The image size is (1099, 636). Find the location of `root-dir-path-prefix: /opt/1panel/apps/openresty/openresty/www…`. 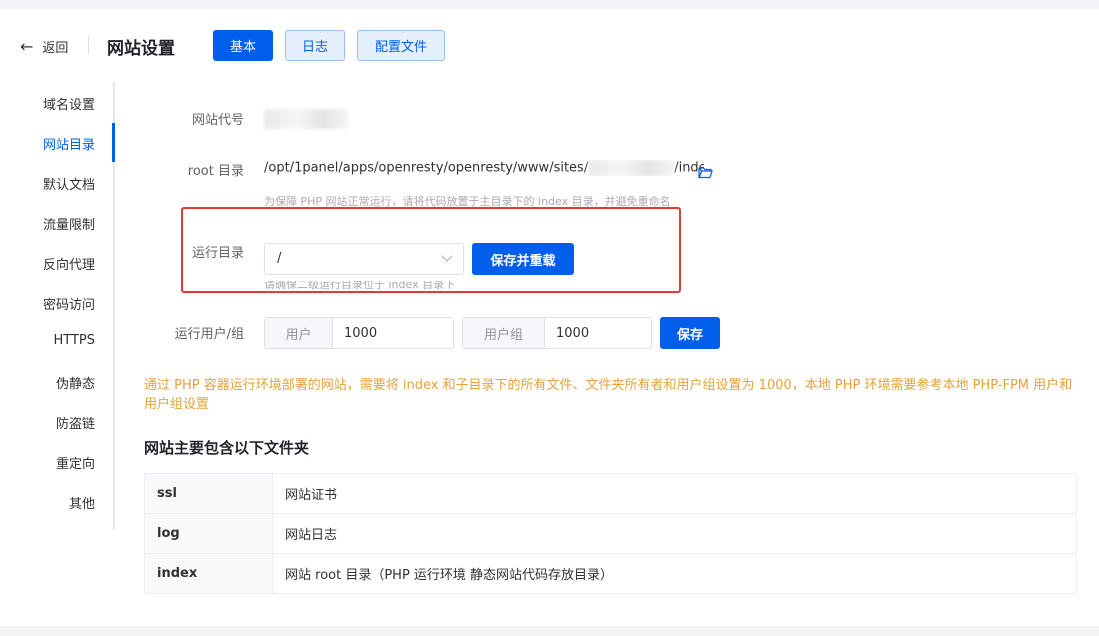

root-dir-path-prefix: /opt/1panel/apps/openresty/openresty/www… is located at coordinates (426, 168).